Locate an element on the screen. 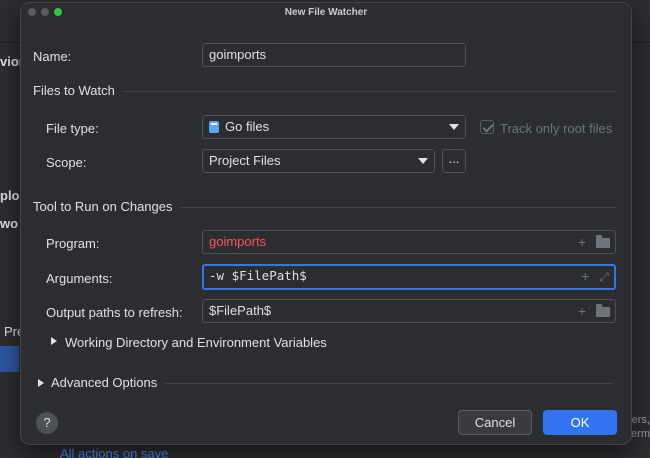 Image resolution: width=650 pixels, height=458 pixels. output-paths-field: $FilePath$ + is located at coordinates (409, 311).